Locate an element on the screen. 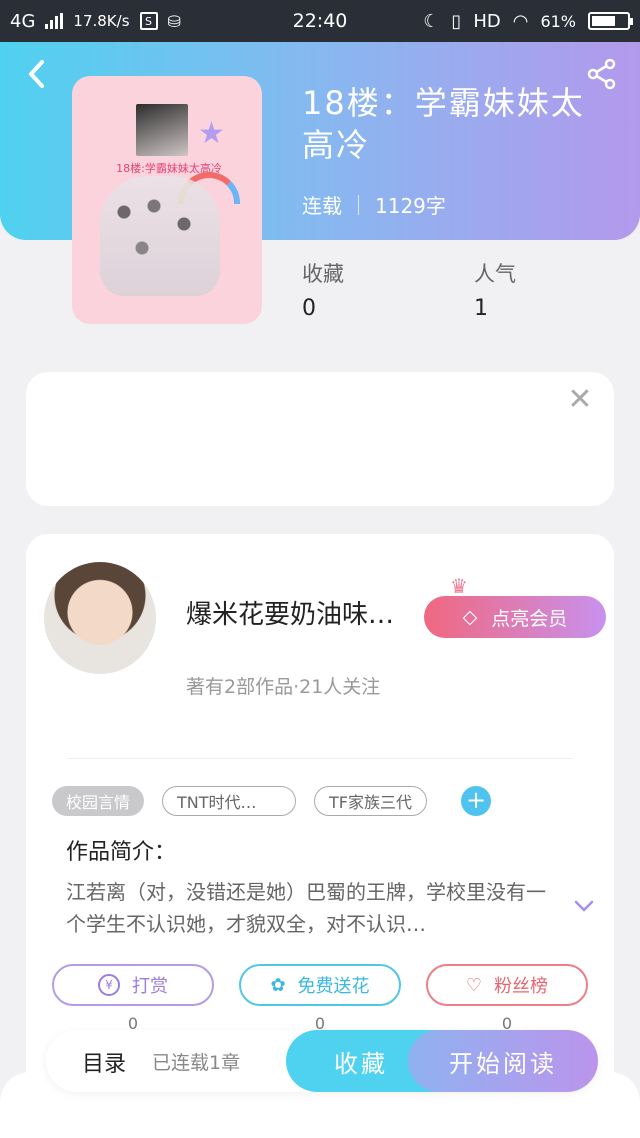 The image size is (640, 1138). hd-label: HD is located at coordinates (487, 21).